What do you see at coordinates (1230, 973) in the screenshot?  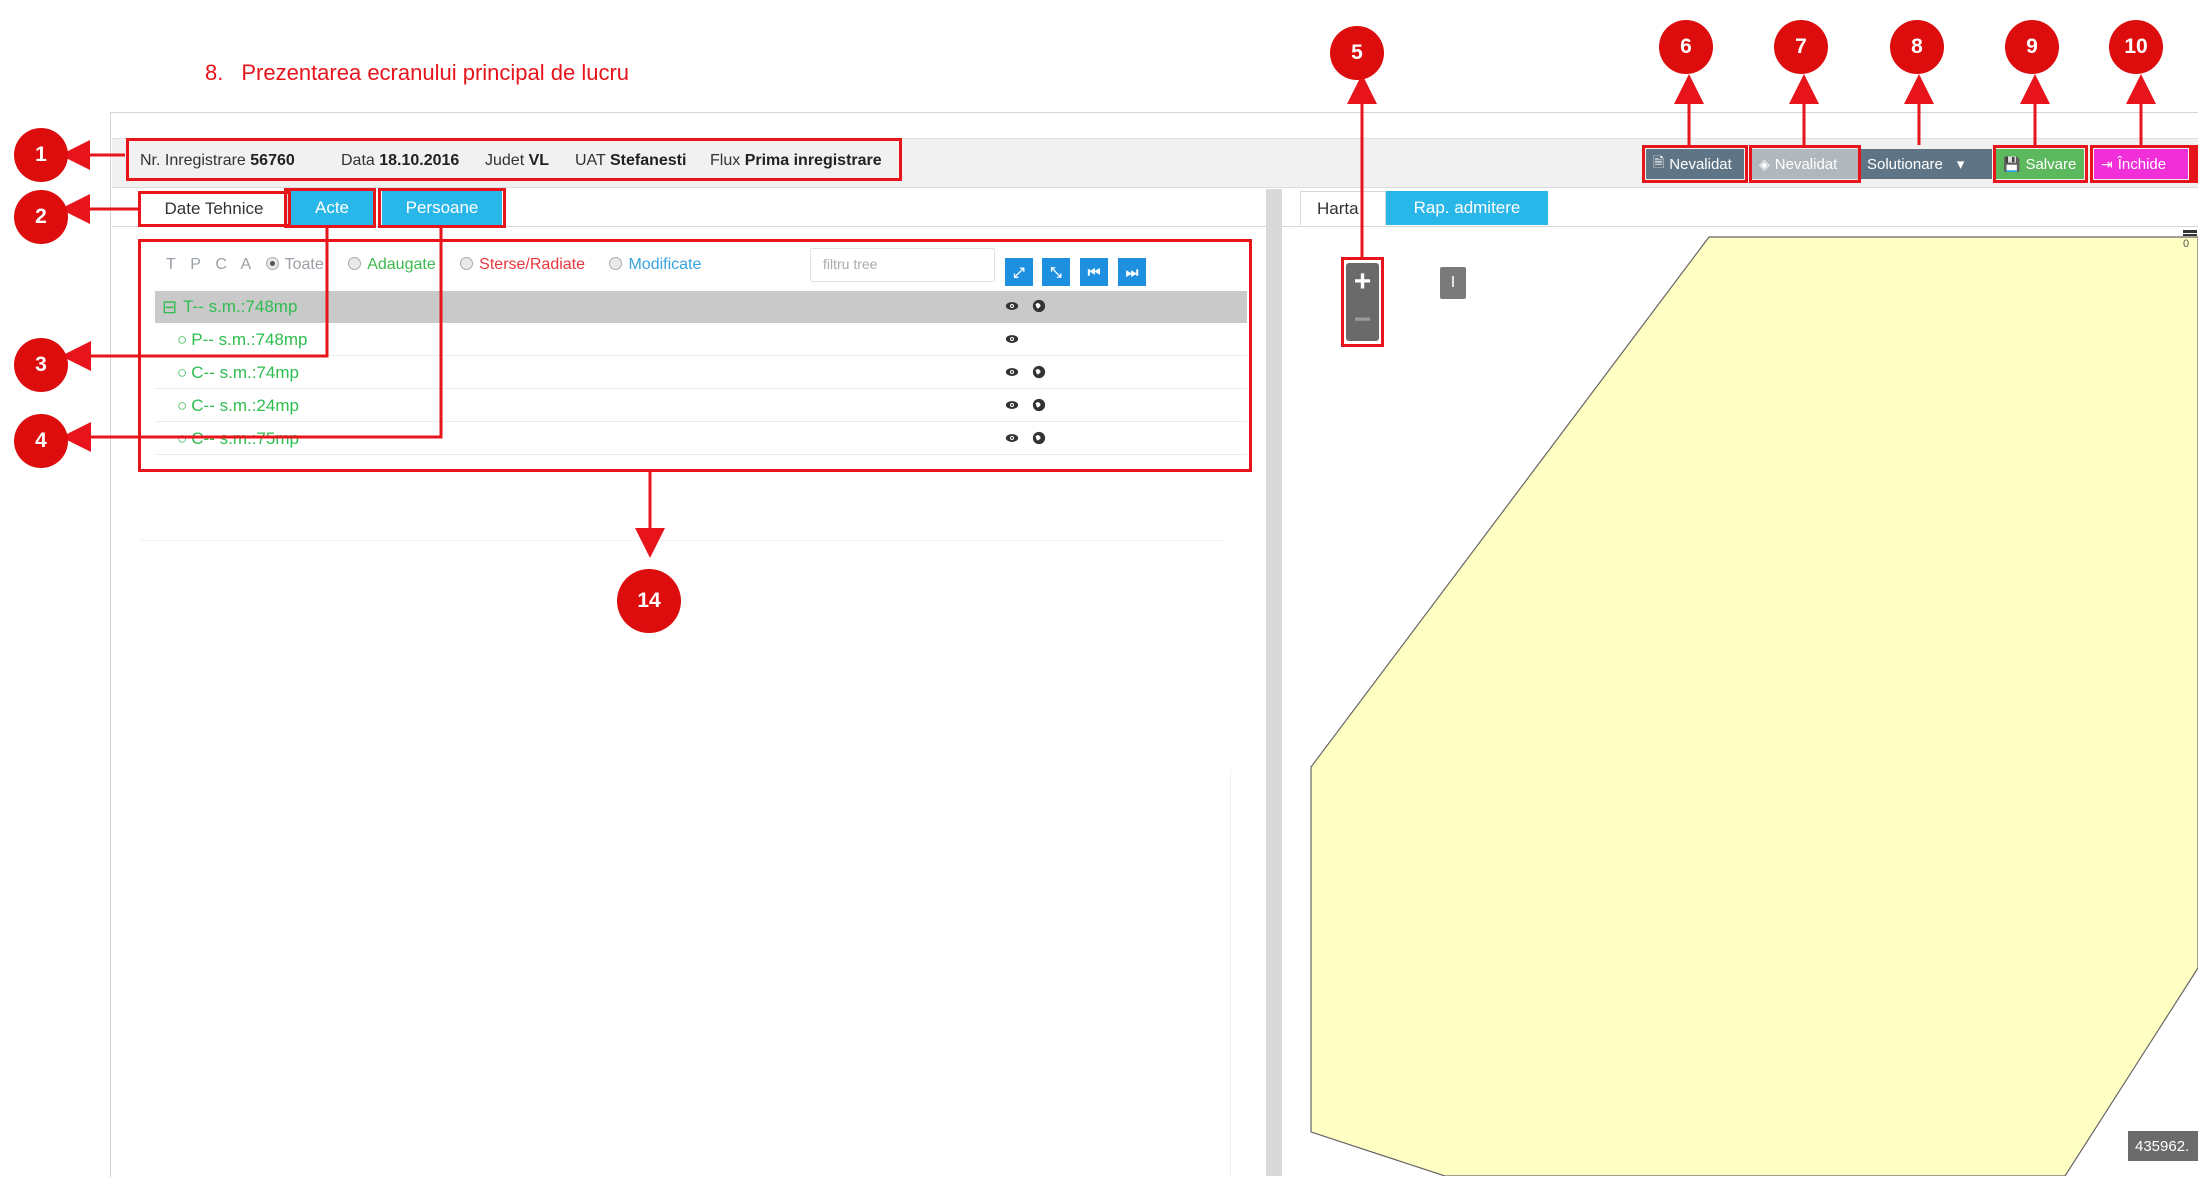 I see `left-pane-edge` at bounding box center [1230, 973].